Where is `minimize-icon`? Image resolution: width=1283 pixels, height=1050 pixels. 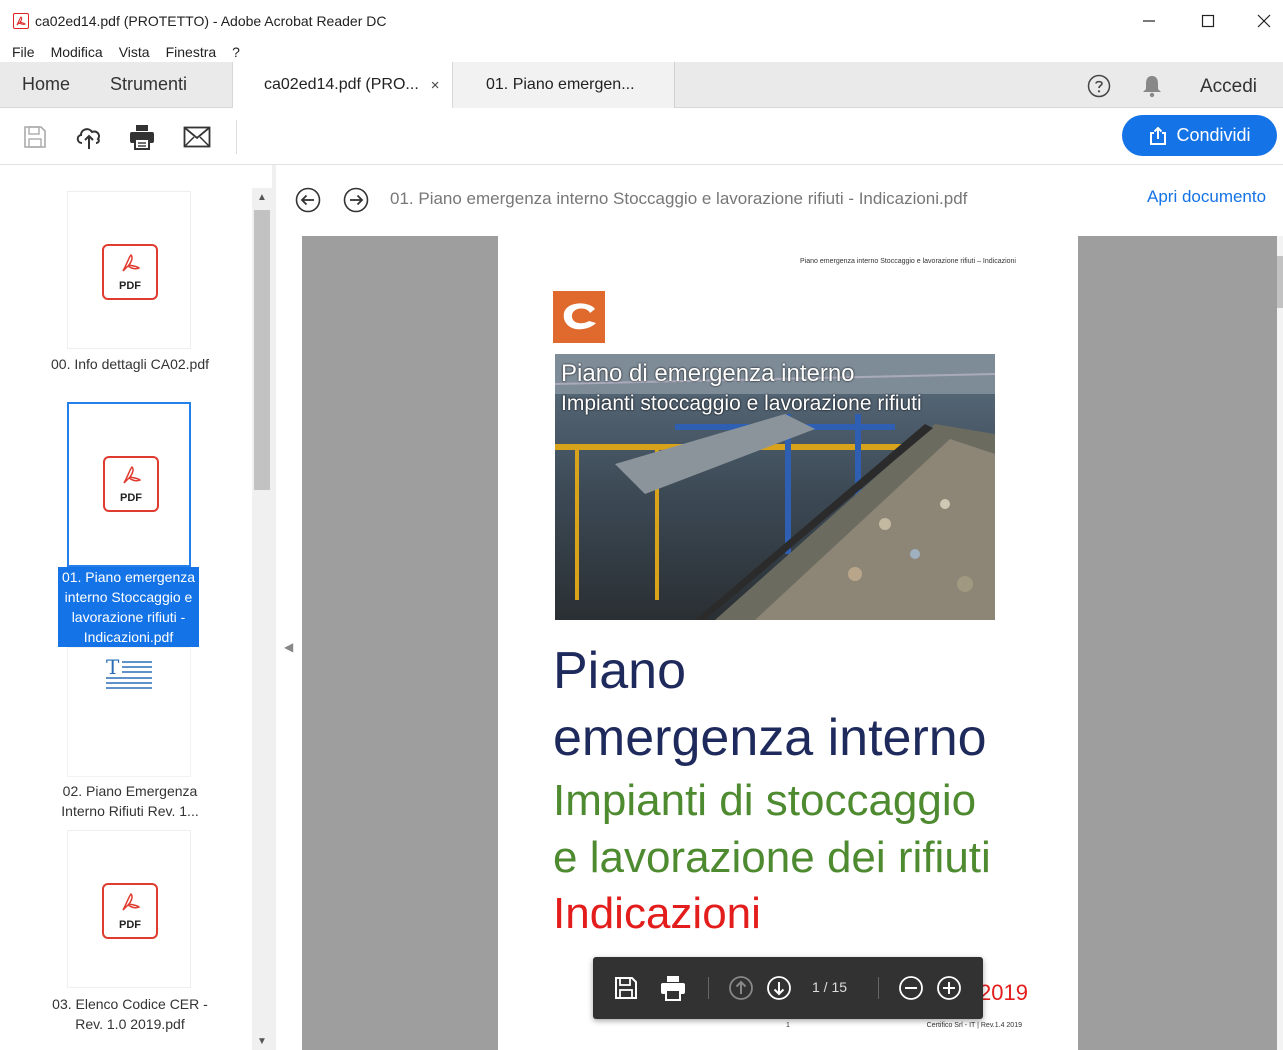
minimize-icon is located at coordinates (1149, 21).